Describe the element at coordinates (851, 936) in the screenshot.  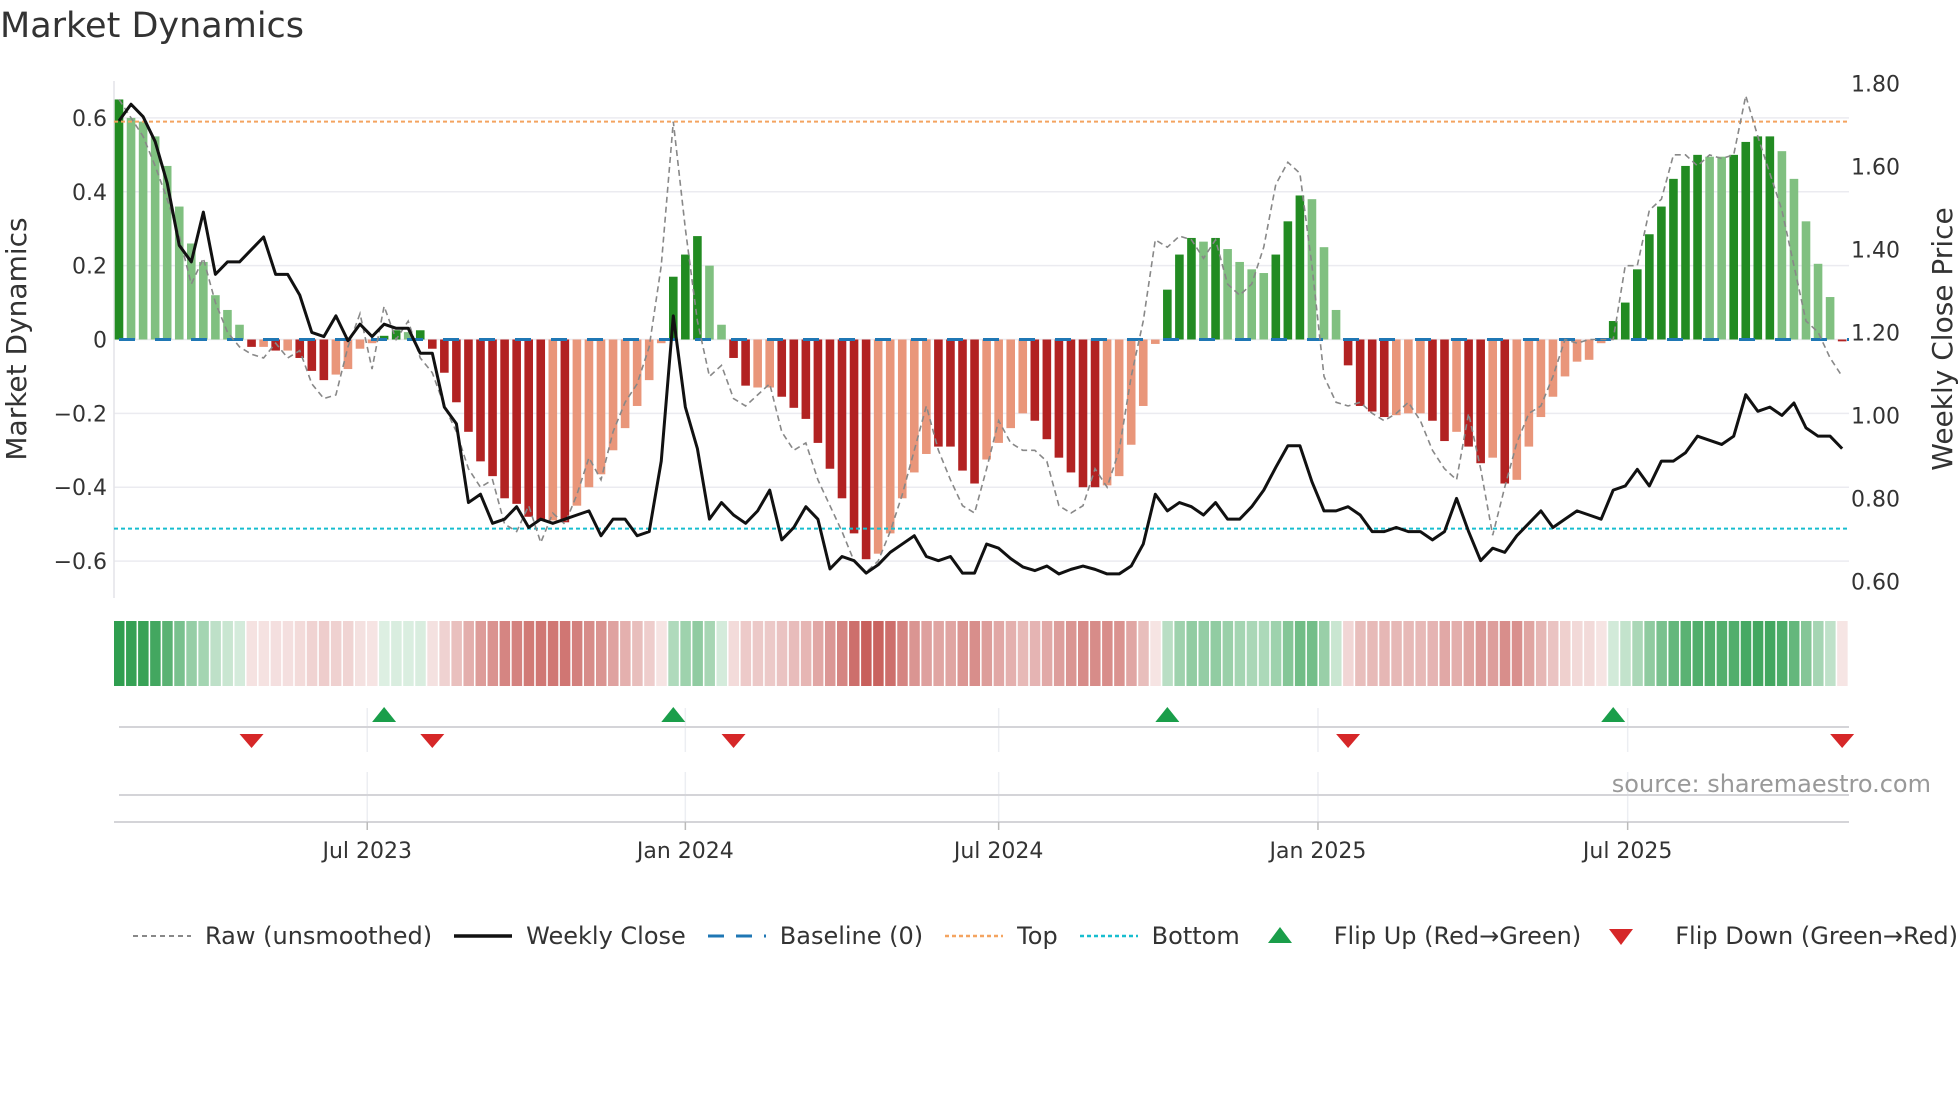
I see `legend-label: Baseline (0)` at that location.